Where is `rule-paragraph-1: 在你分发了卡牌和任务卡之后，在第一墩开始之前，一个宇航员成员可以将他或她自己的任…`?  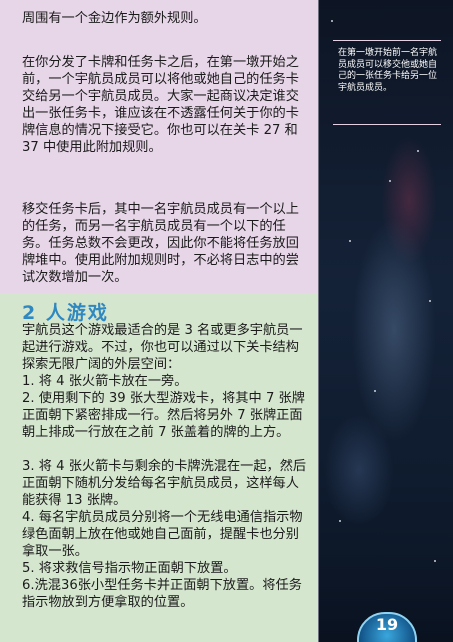
rule-paragraph-1: 在你分发了卡牌和任务卡之后，在第一墩开始之前，一个宇航员成员可以将他或她自己的任… is located at coordinates (160, 105).